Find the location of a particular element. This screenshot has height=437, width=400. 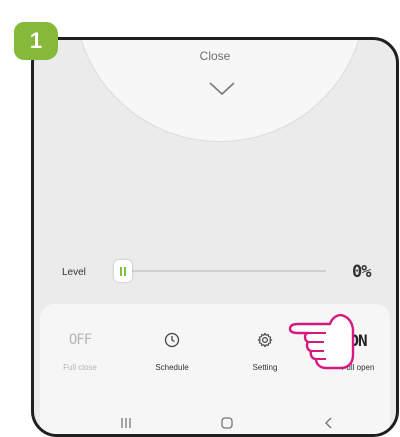

pointing-hand-icon is located at coordinates (321, 341).